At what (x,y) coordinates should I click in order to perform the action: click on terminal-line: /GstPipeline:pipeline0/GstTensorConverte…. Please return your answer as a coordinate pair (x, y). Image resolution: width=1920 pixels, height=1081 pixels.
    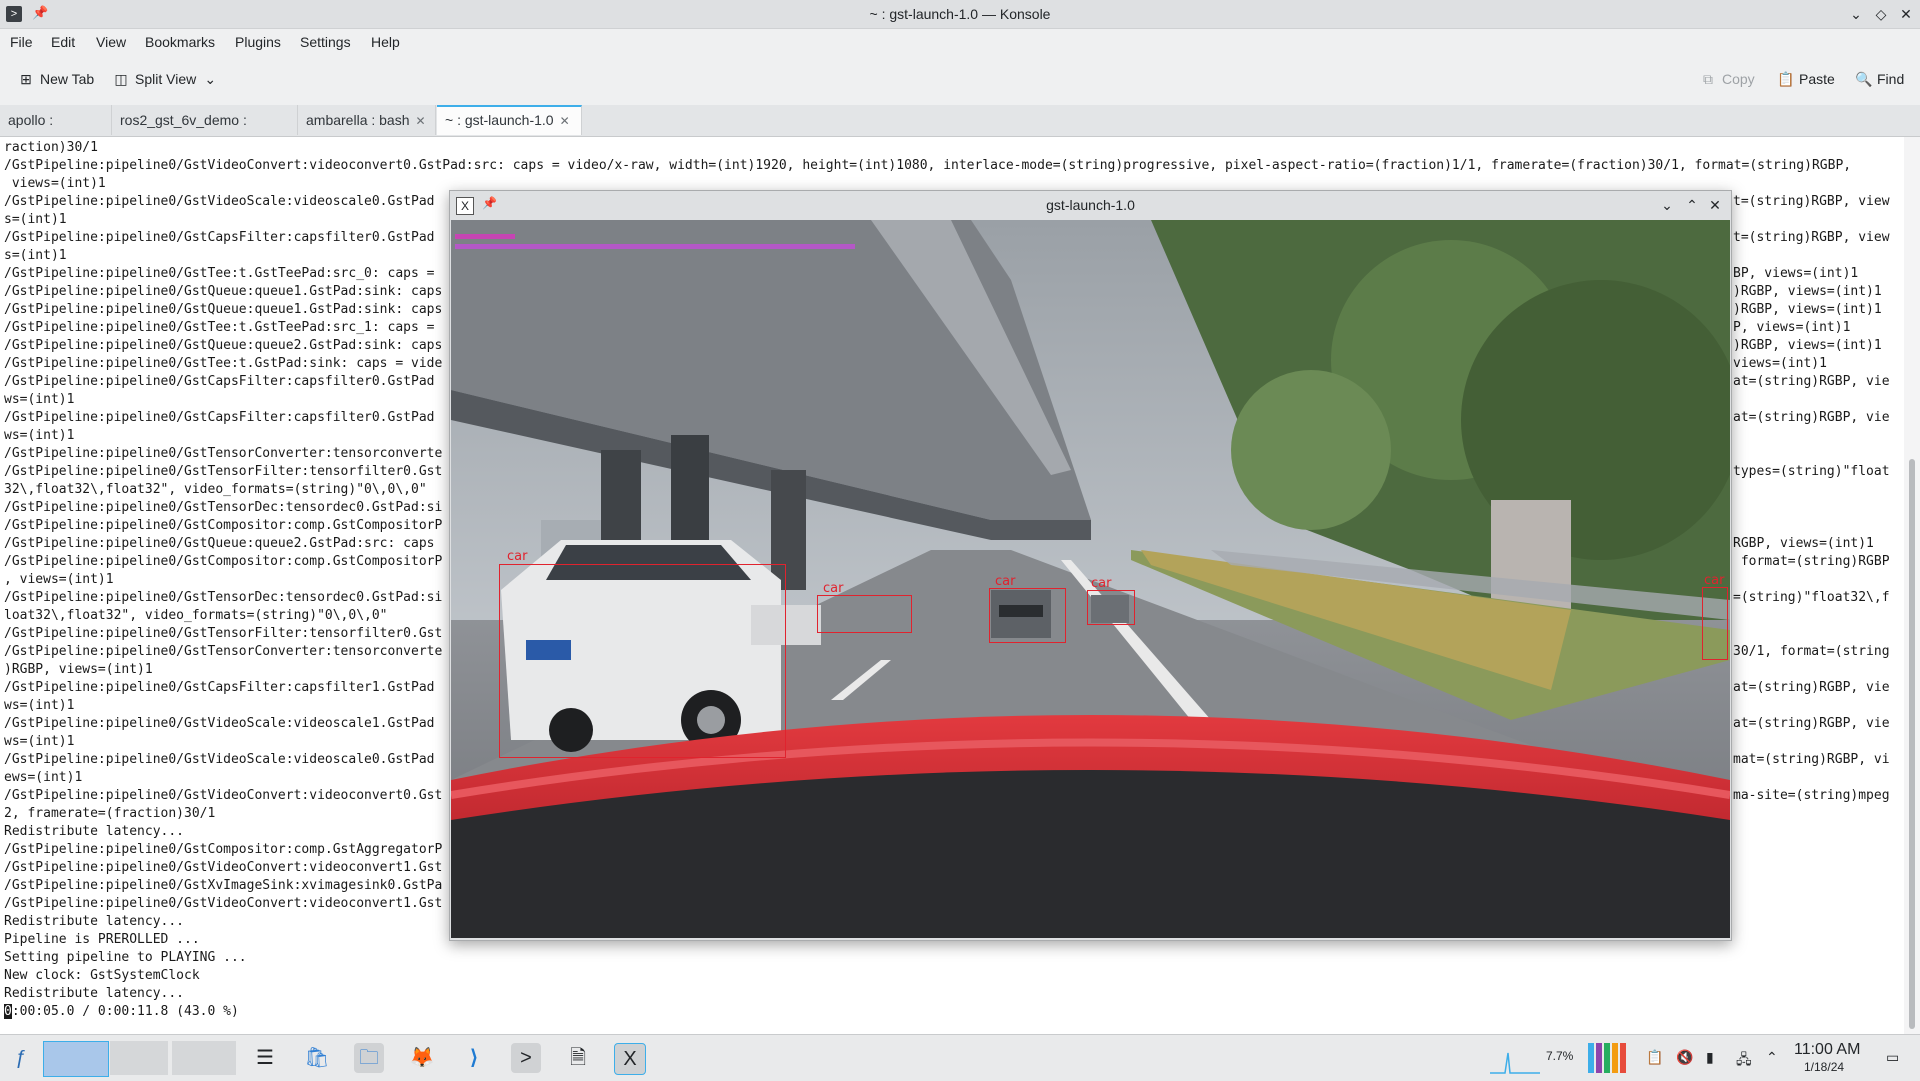
    Looking at the image, I should click on (223, 651).